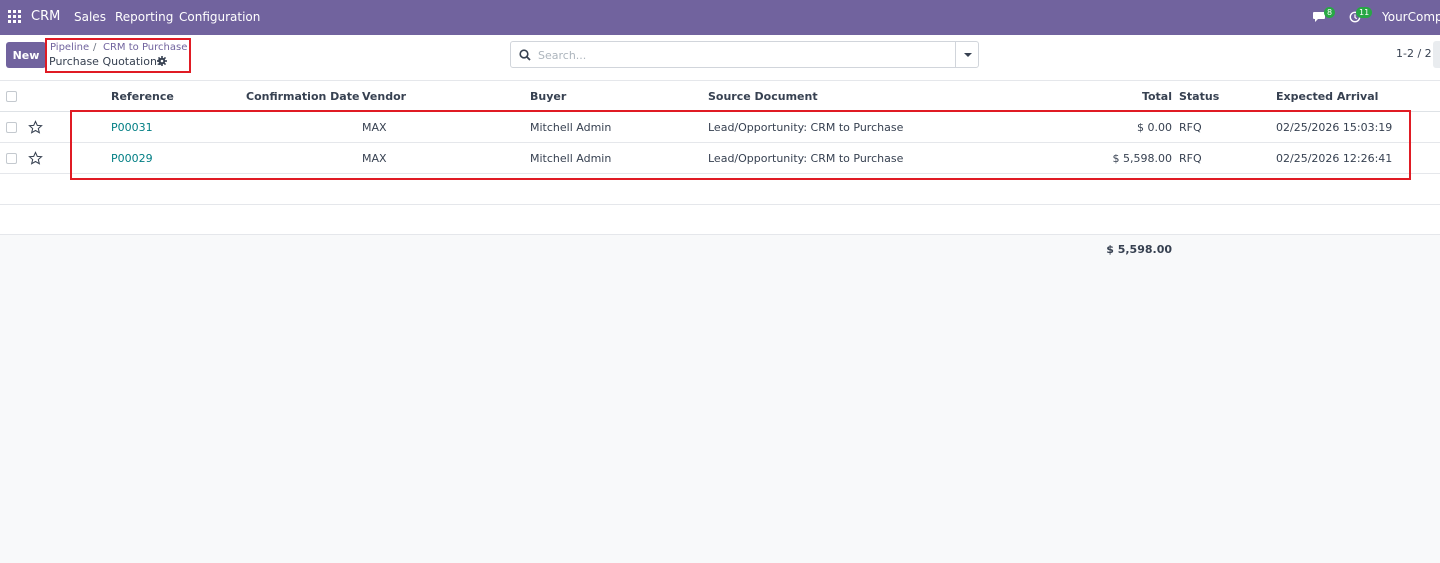 The image size is (1440, 563). Describe the element at coordinates (142, 96) in the screenshot. I see `col-reference: Reference` at that location.